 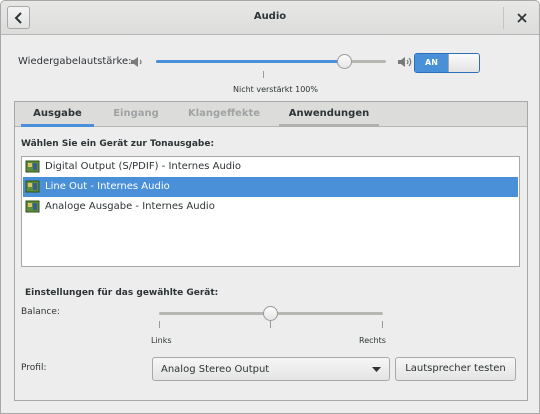 What do you see at coordinates (250, 61) in the screenshot?
I see `volume-slider-fill` at bounding box center [250, 61].